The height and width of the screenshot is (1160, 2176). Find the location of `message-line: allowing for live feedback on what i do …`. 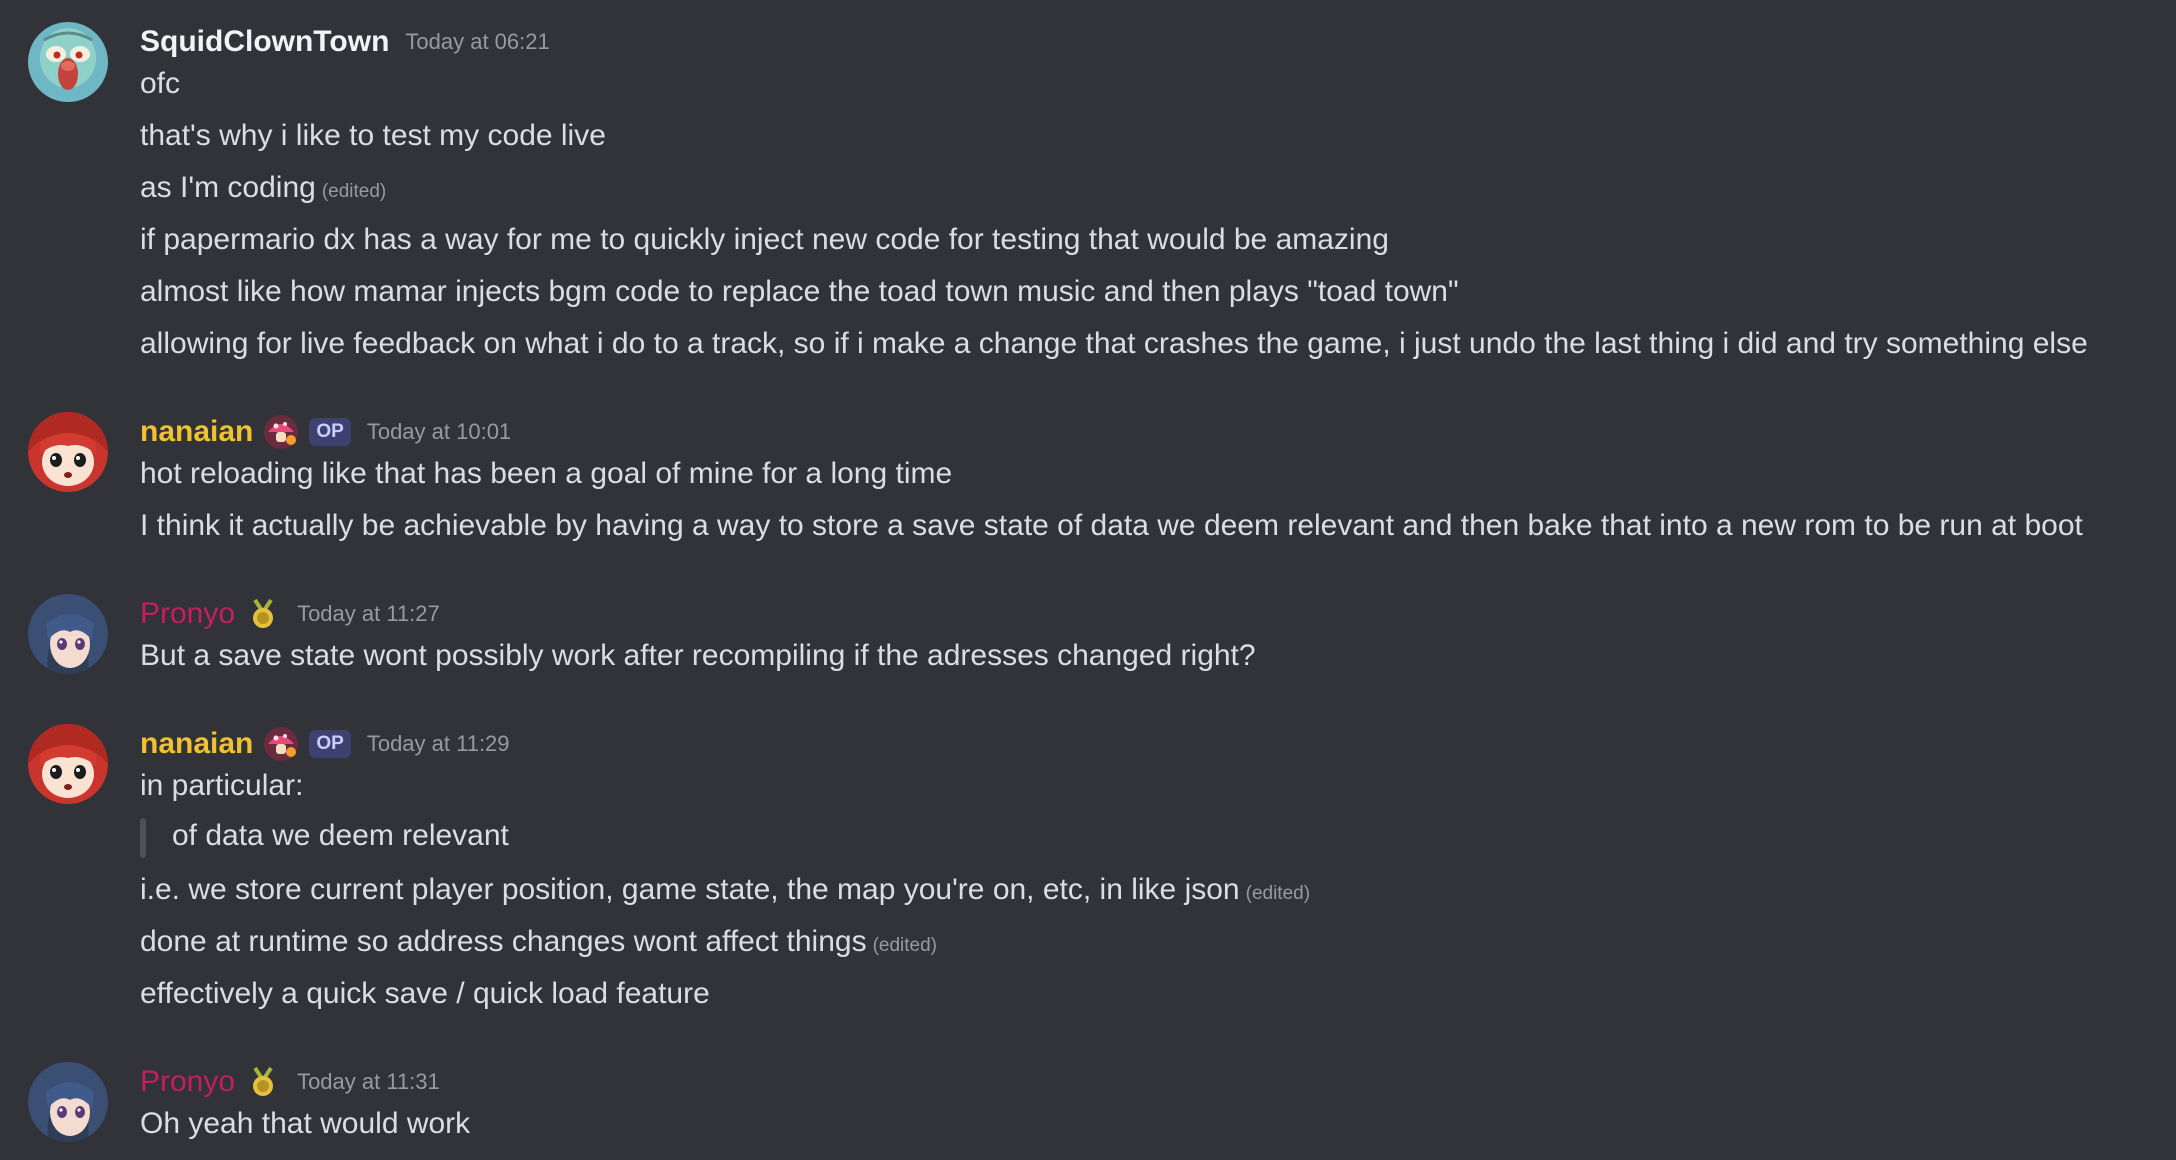

message-line: allowing for live feedback on what i do … is located at coordinates (1114, 343).